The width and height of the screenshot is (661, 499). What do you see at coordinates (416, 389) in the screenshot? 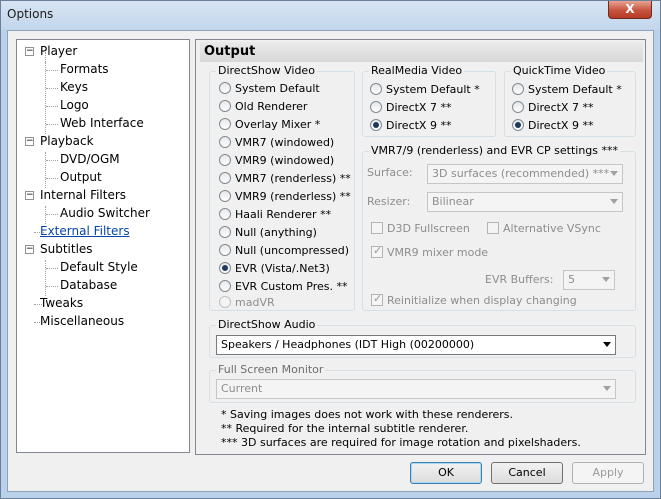
I see `monitor-select: Current` at bounding box center [416, 389].